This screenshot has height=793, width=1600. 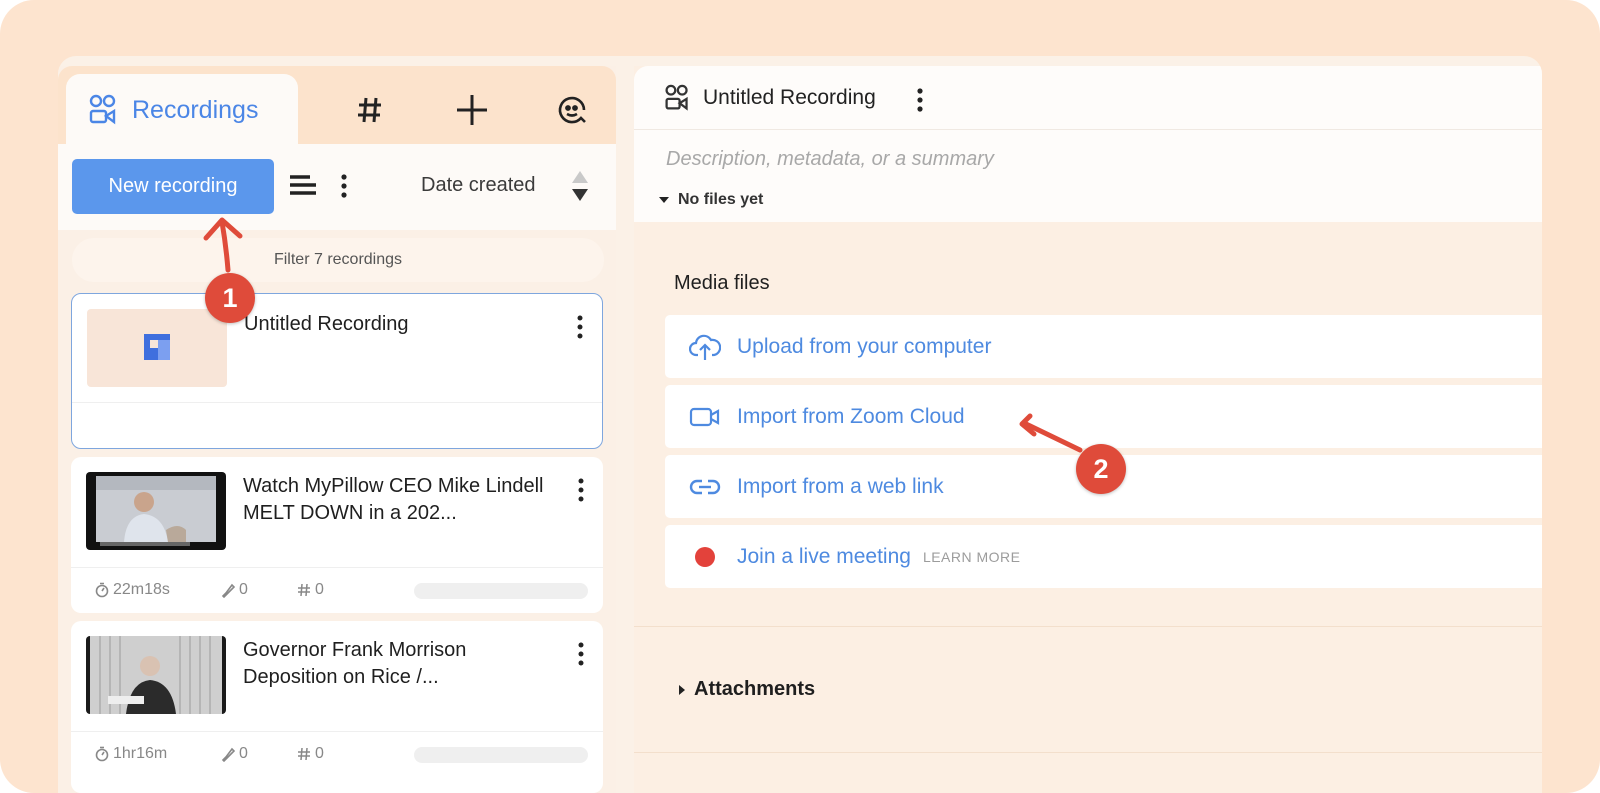 I want to click on attachments-label: Attachments, so click(x=755, y=689).